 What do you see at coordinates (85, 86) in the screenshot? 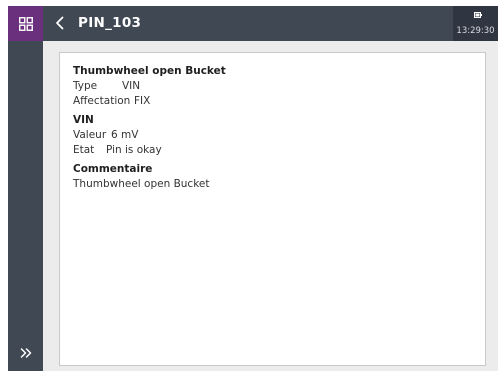
I see `type-label: Type` at bounding box center [85, 86].